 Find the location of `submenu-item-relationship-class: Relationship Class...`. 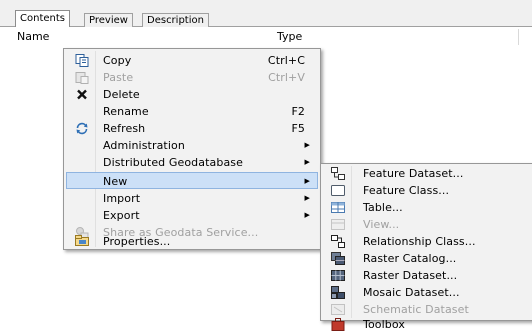

submenu-item-relationship-class: Relationship Class... is located at coordinates (426, 241).